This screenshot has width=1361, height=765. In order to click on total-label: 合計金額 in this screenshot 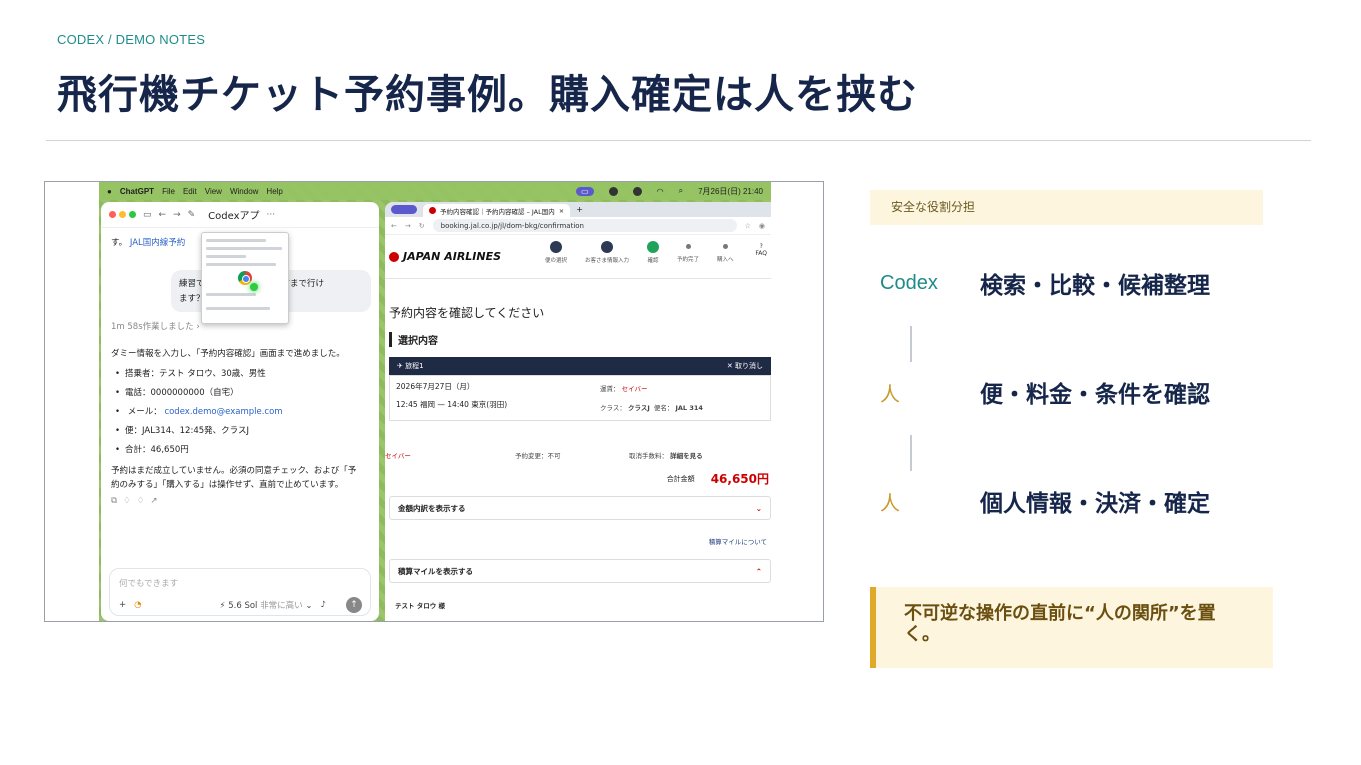, I will do `click(680, 478)`.